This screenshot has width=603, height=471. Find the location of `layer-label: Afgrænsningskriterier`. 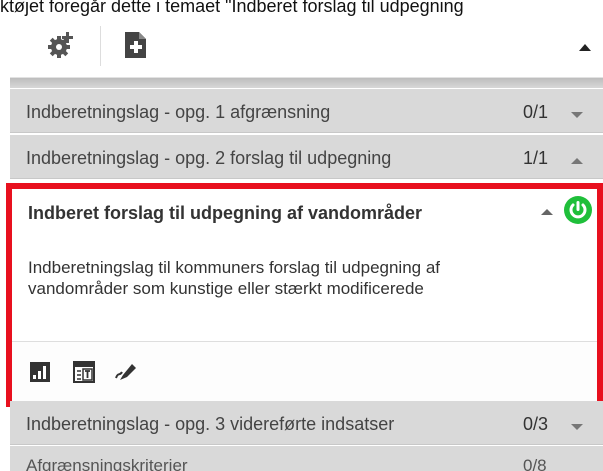

layer-label: Afgrænsningskriterier is located at coordinates (107, 463).